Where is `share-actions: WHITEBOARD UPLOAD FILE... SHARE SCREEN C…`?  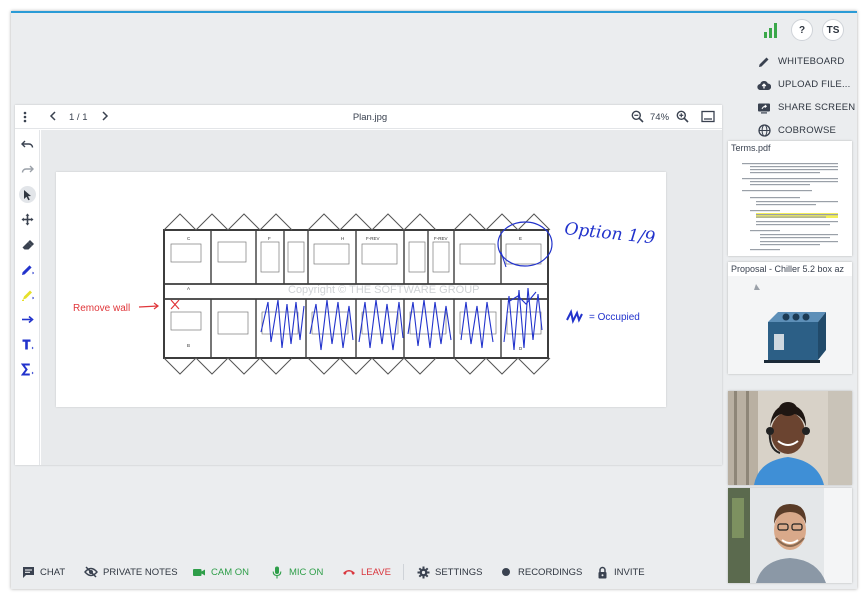 share-actions: WHITEBOARD UPLOAD FILE... SHARE SCREEN C… is located at coordinates (807, 96).